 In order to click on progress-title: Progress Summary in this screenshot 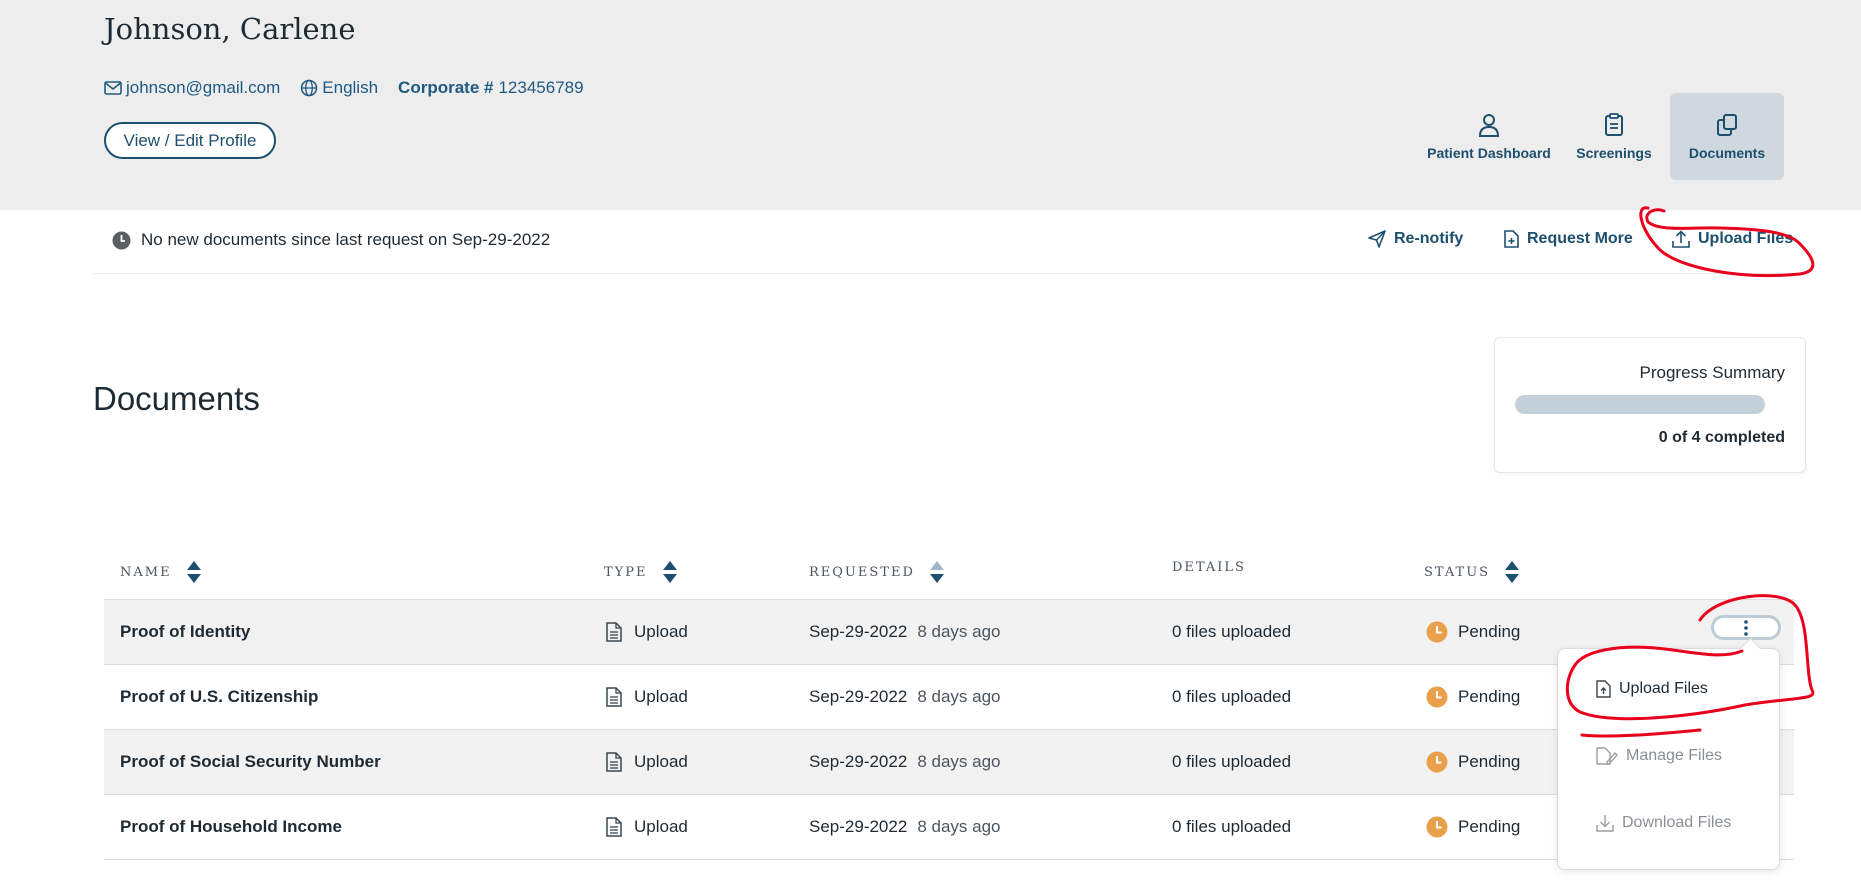, I will do `click(1712, 372)`.